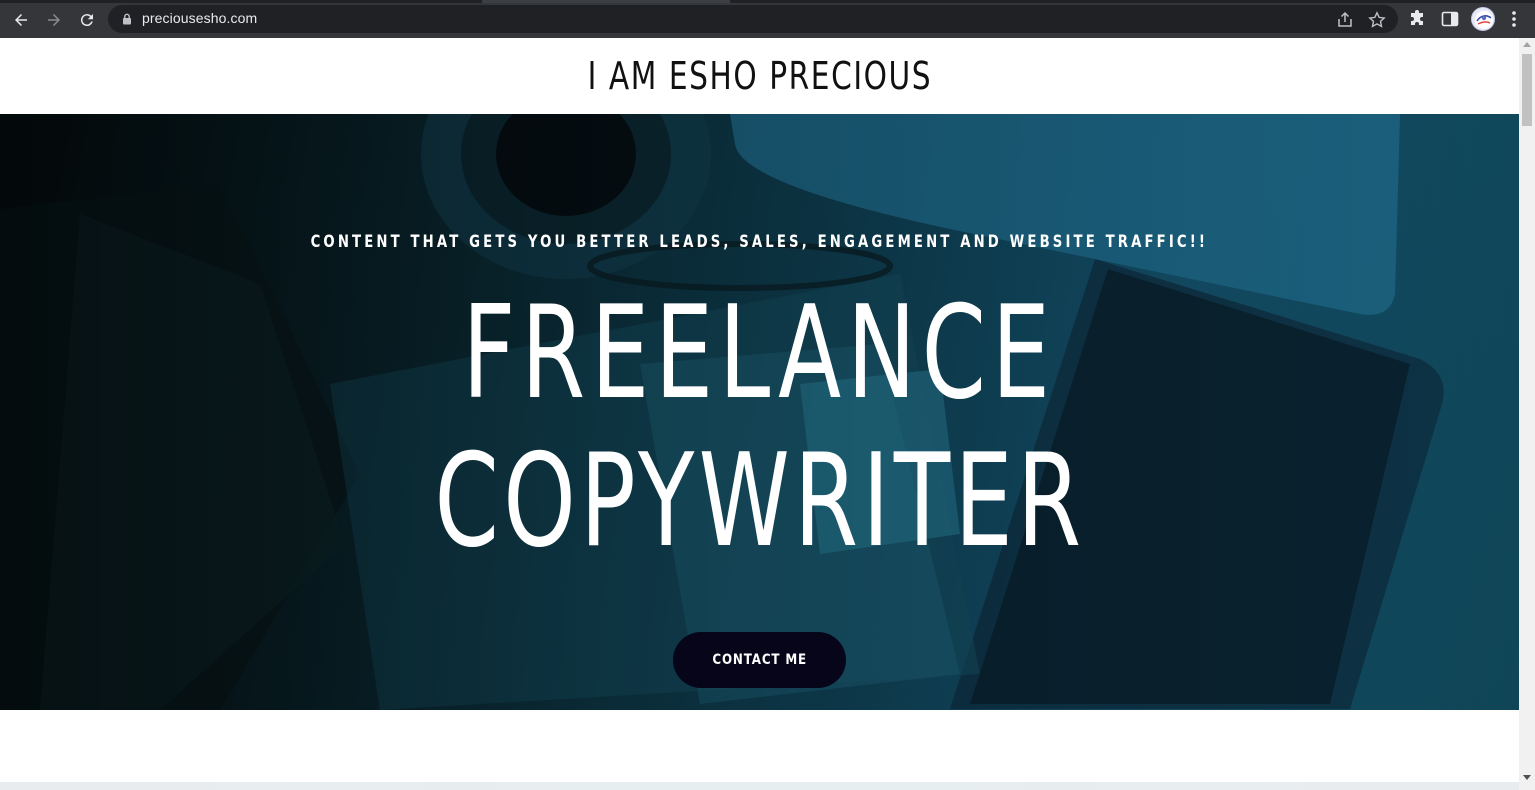 This screenshot has width=1535, height=790. What do you see at coordinates (1527, 777) in the screenshot?
I see `scroll-down-arrow-icon` at bounding box center [1527, 777].